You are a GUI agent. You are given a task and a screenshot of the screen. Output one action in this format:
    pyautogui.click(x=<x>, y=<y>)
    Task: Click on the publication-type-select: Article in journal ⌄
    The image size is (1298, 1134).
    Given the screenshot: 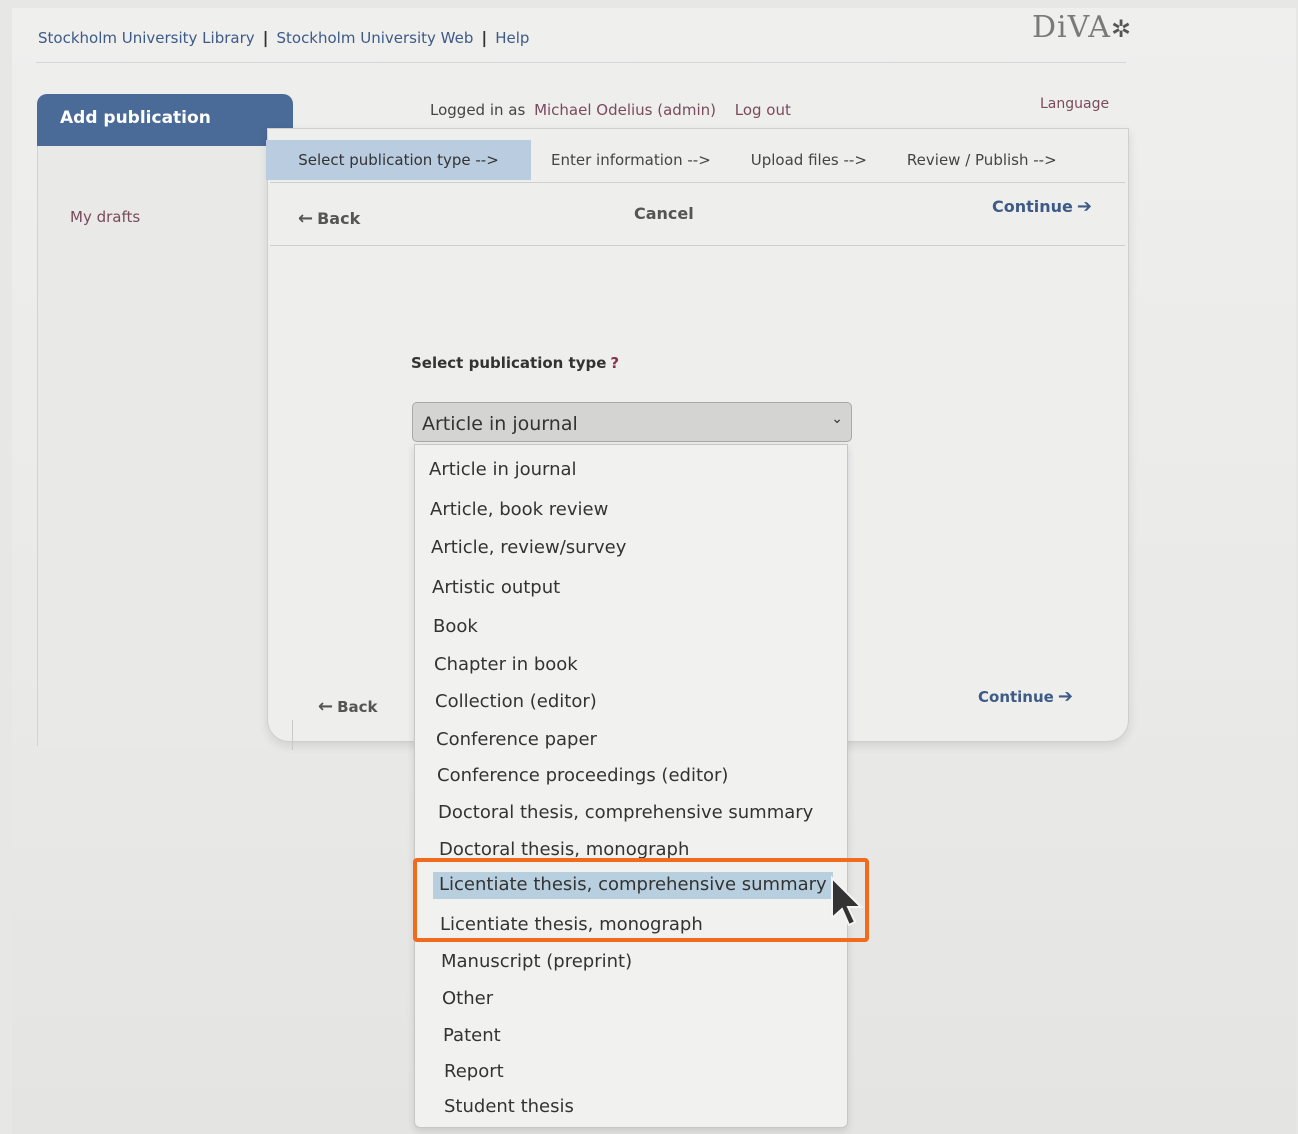 What is the action you would take?
    pyautogui.click(x=632, y=422)
    